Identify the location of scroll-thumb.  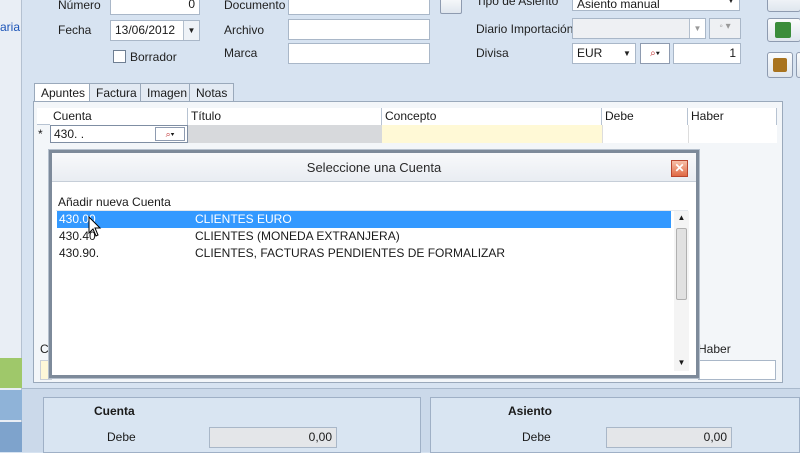
(681, 264).